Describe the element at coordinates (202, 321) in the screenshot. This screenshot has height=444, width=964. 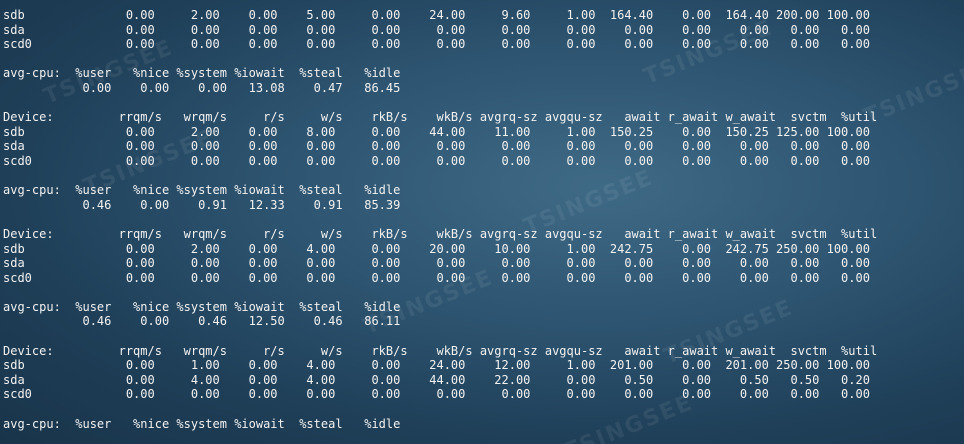
I see `terminal-line: 0.46 0.00 0.46 12.50 0.46 86.11` at that location.